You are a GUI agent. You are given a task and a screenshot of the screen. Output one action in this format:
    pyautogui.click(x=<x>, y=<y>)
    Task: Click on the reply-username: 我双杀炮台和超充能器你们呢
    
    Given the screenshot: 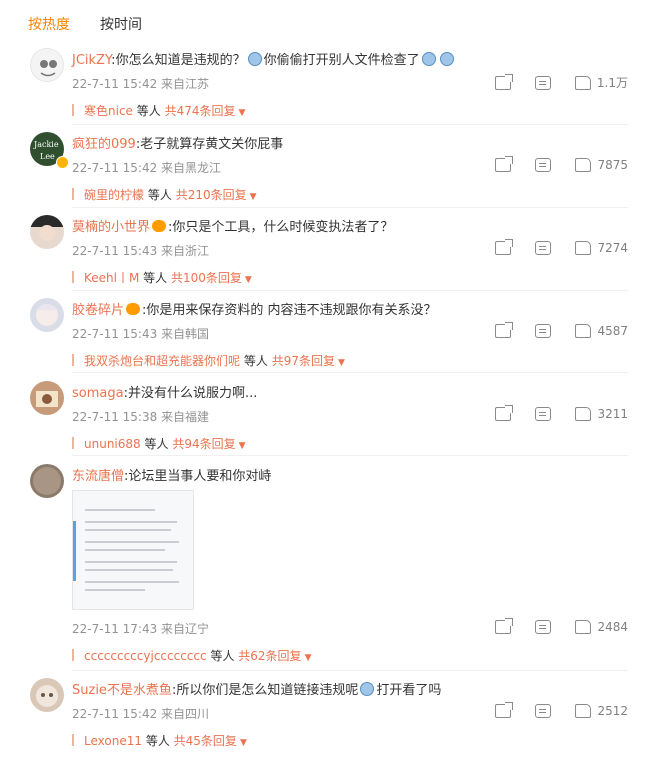 What is the action you would take?
    pyautogui.click(x=162, y=361)
    